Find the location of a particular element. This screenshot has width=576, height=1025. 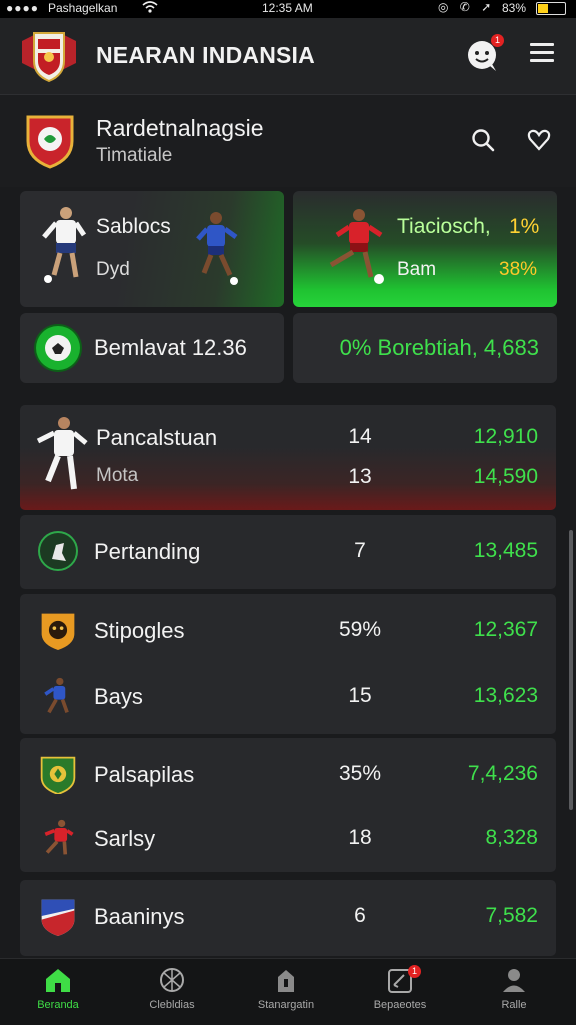

table-row: Pertanding 7 13,485 is located at coordinates (288, 551).